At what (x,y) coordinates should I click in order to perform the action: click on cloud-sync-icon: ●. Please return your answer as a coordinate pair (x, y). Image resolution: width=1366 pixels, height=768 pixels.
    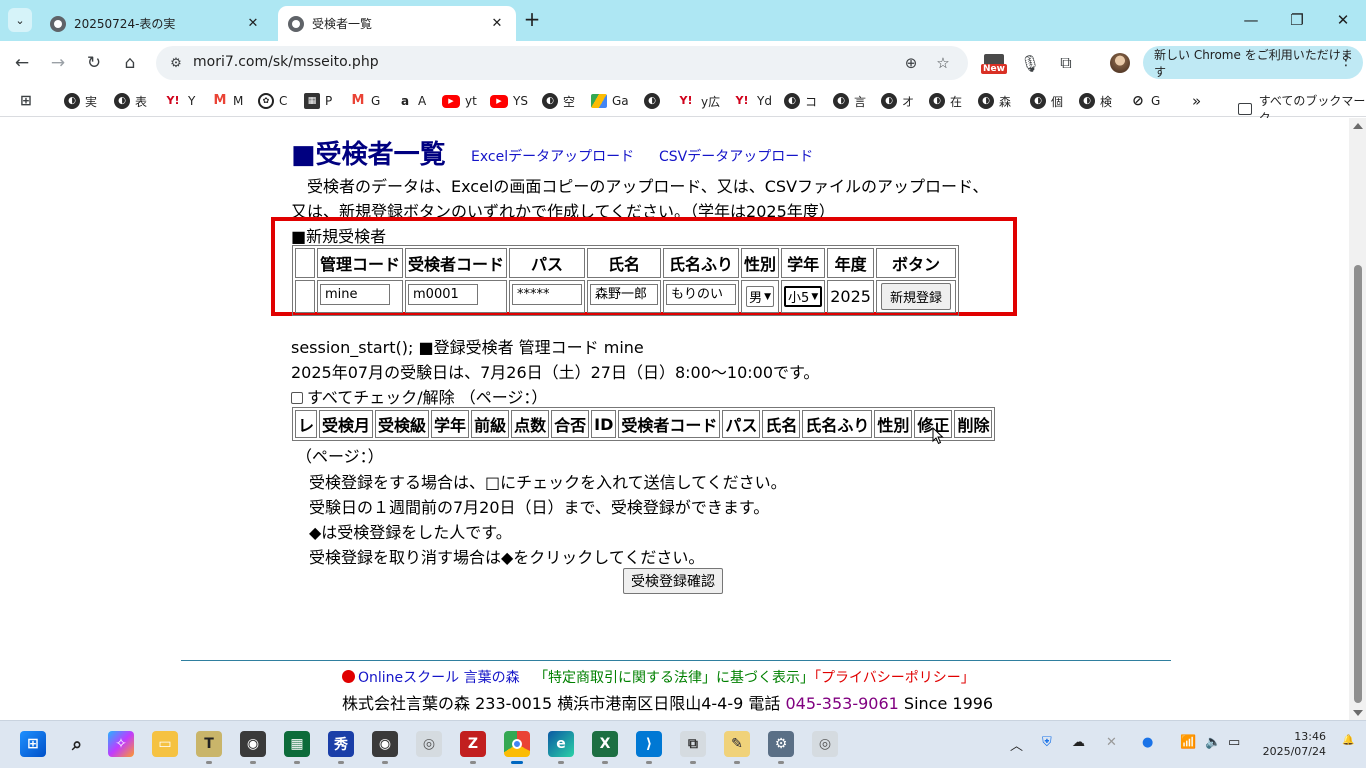
    Looking at the image, I should click on (1147, 742).